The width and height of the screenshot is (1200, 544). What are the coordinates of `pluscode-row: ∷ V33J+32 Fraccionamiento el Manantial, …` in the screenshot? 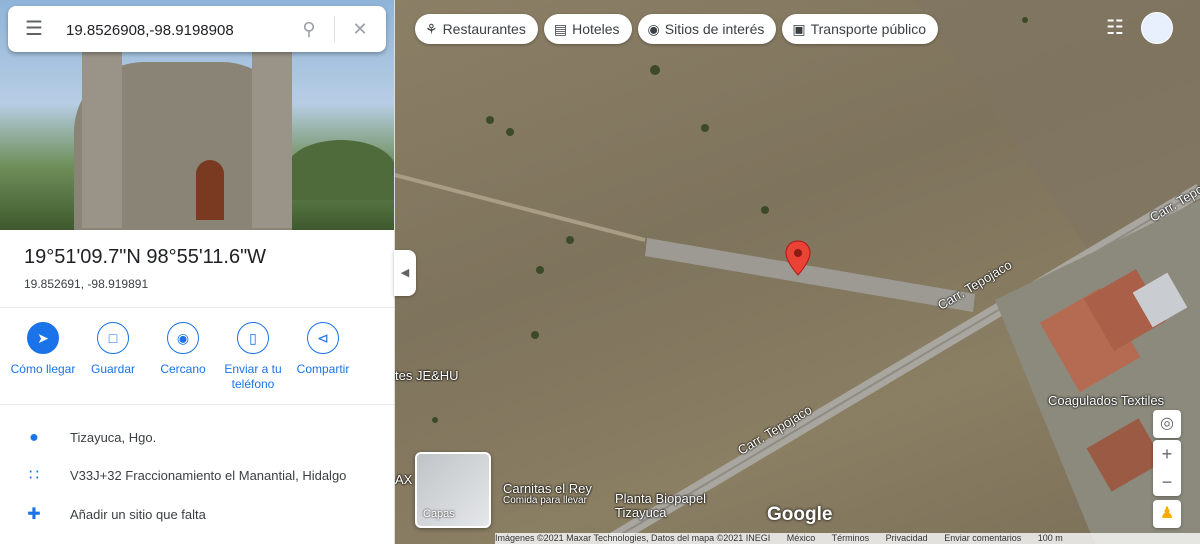 It's located at (197, 476).